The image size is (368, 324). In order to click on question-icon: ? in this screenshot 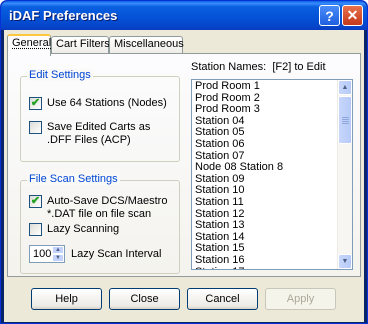, I will do `click(329, 15)`.